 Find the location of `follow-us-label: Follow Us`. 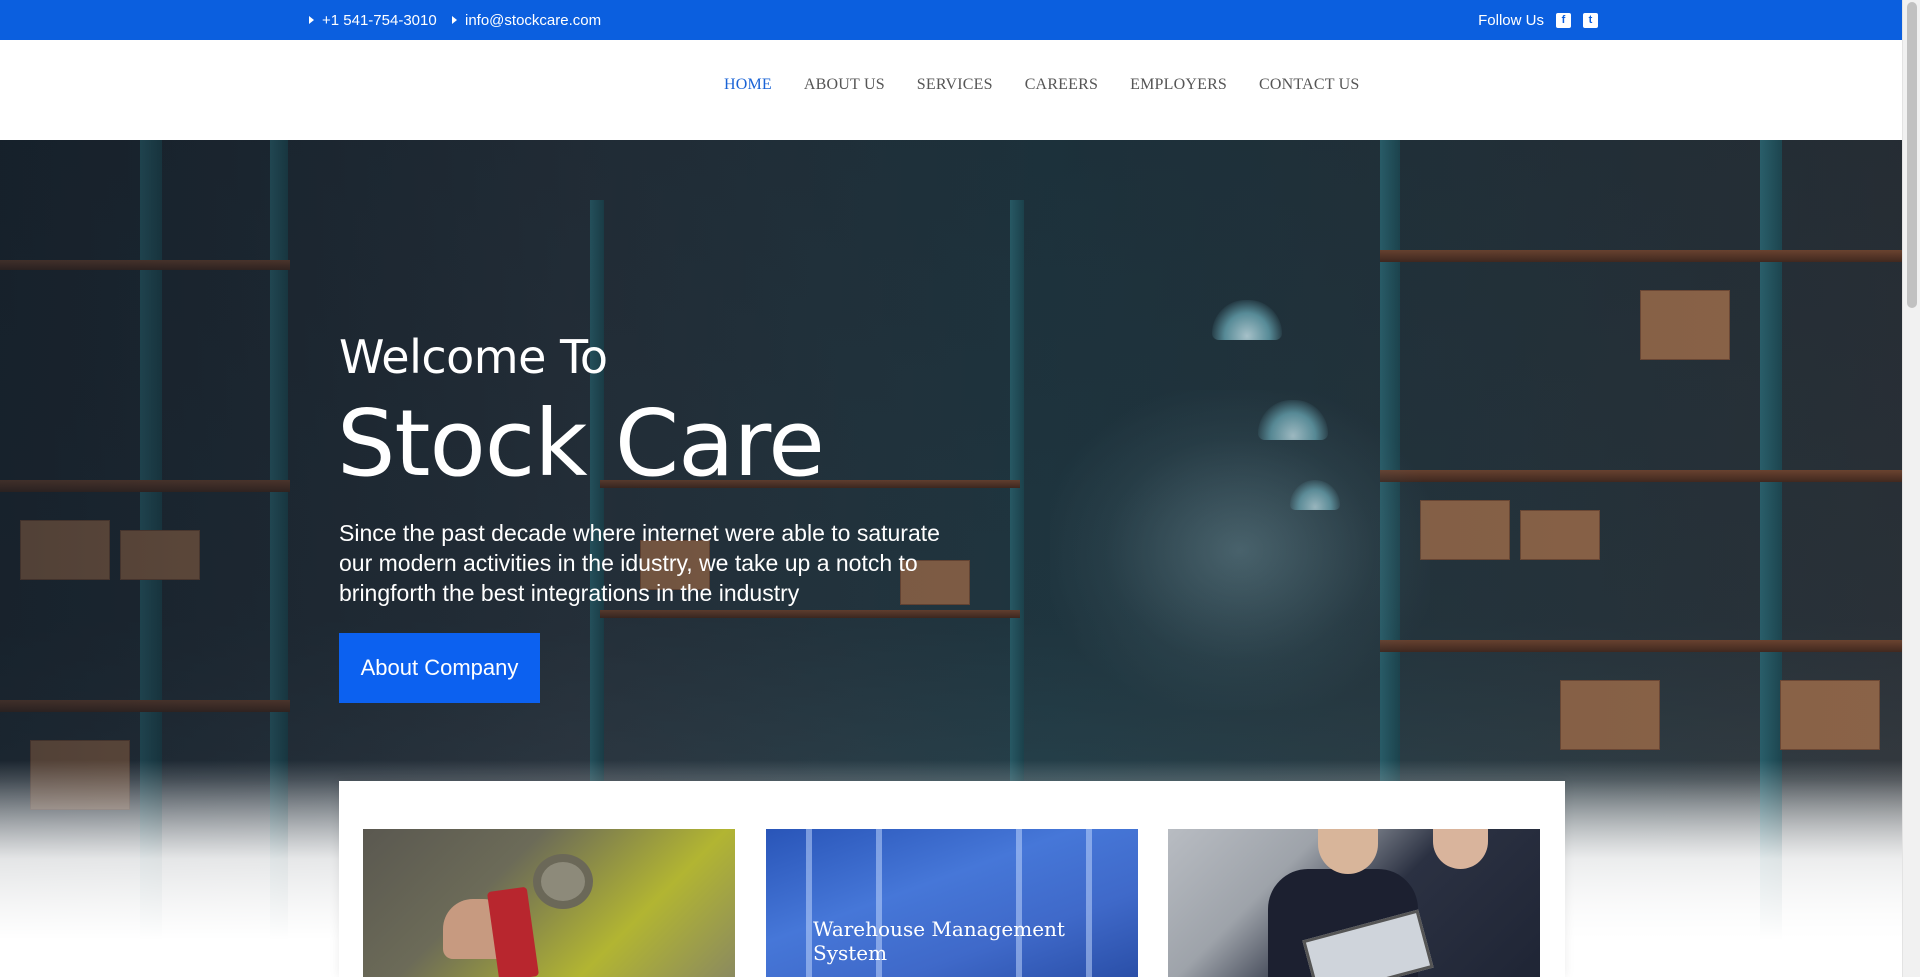

follow-us-label: Follow Us is located at coordinates (1511, 20).